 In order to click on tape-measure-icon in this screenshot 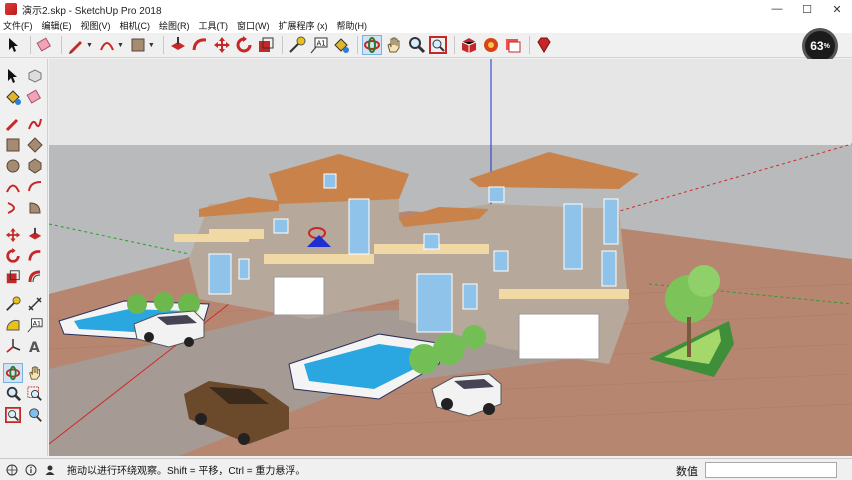, I will do `click(13, 303)`.